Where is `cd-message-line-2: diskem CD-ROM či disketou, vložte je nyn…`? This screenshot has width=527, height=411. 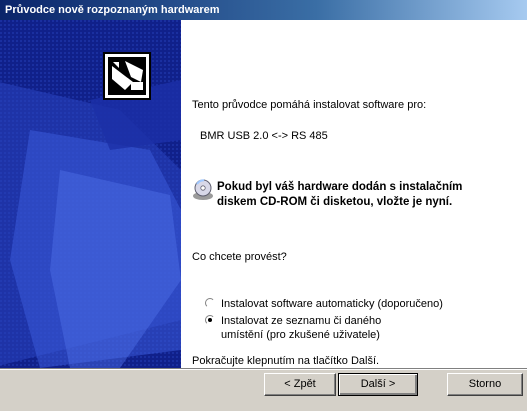
cd-message-line-2: diskem CD-ROM či disketou, vložte je nyn… is located at coordinates (335, 202).